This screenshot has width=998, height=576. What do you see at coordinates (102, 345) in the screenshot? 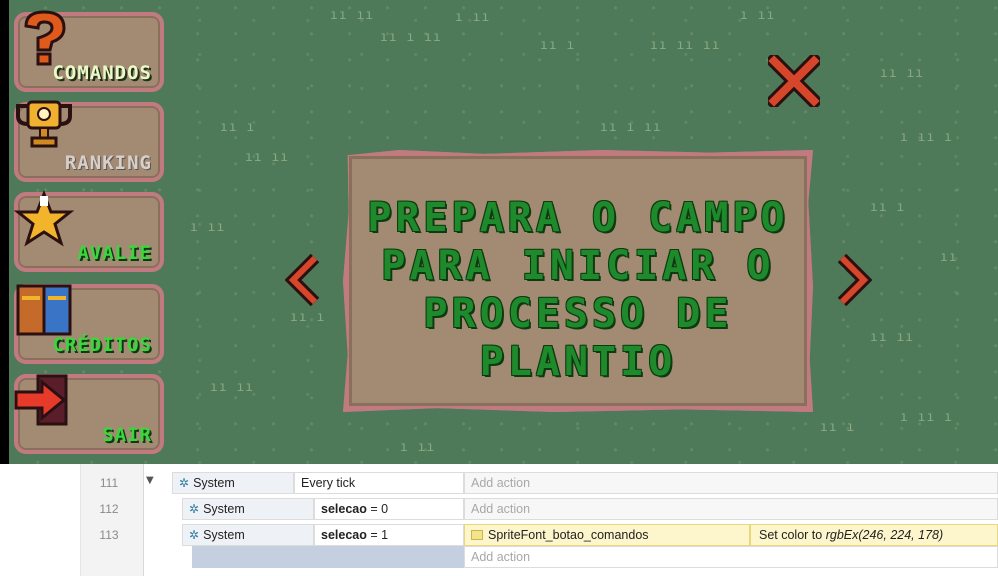
I see `menu-label: CRÉDITOS` at bounding box center [102, 345].